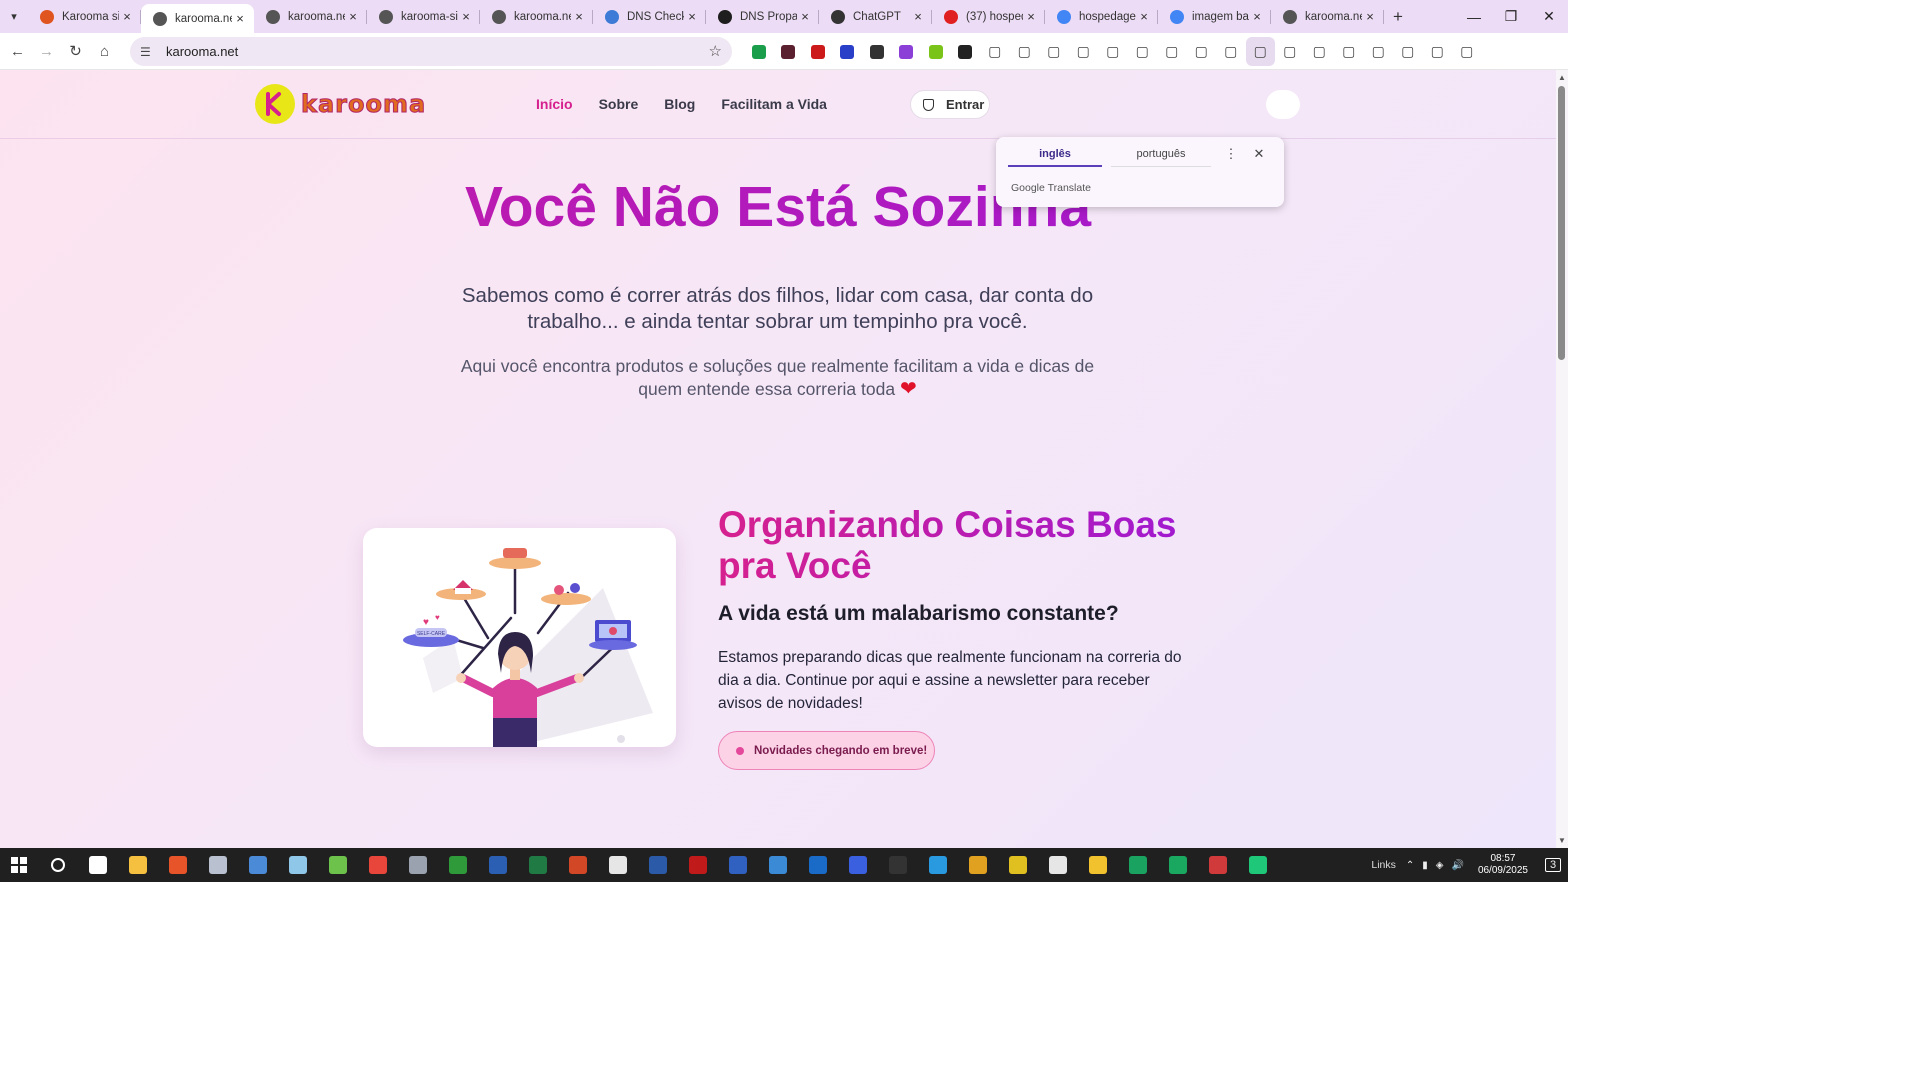 Image resolution: width=1920 pixels, height=1080 pixels. Describe the element at coordinates (1562, 840) in the screenshot. I see `scroll-down-icon: ▼` at that location.